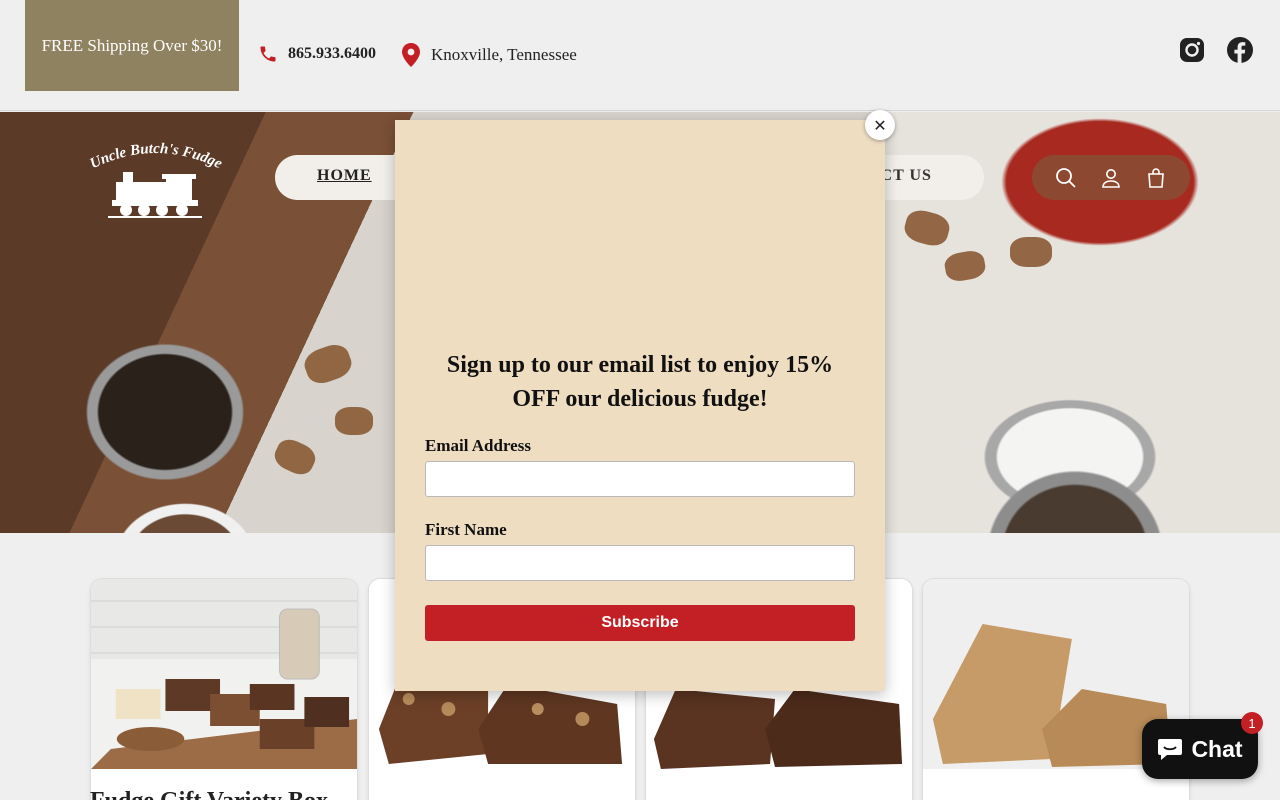 This screenshot has width=1280, height=800. Describe the element at coordinates (640, 563) in the screenshot. I see `first-name-field` at that location.